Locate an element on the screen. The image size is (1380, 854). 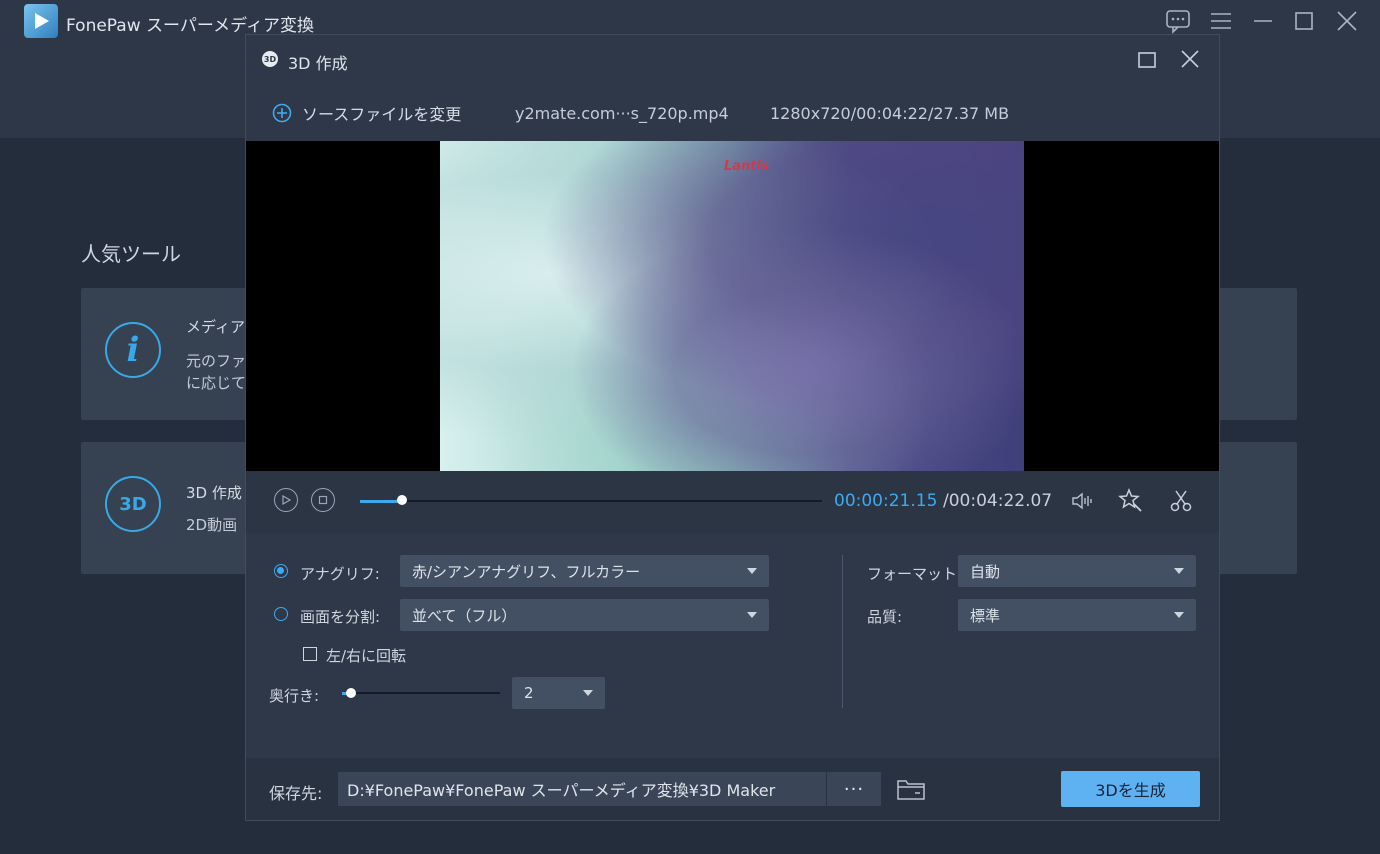
dialog-close-icon is located at coordinates (1190, 59).